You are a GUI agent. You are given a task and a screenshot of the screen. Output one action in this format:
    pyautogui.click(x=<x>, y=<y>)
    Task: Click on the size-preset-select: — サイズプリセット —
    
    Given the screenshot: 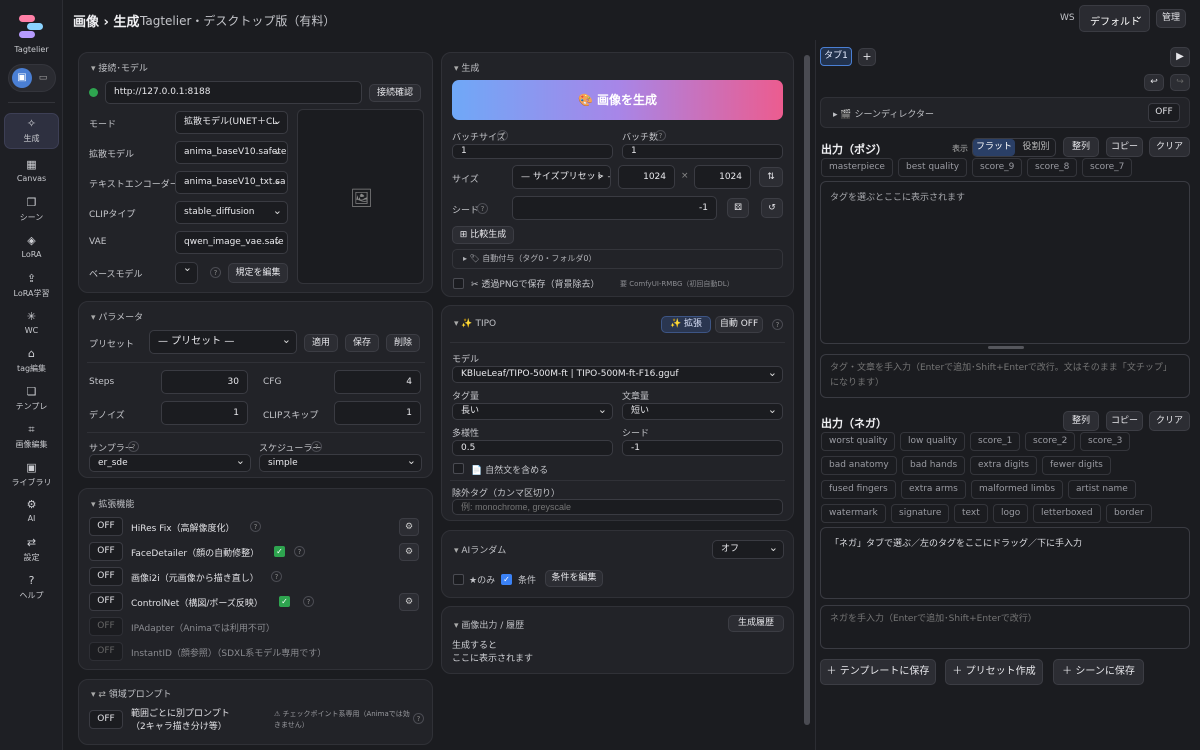 What is the action you would take?
    pyautogui.click(x=561, y=177)
    